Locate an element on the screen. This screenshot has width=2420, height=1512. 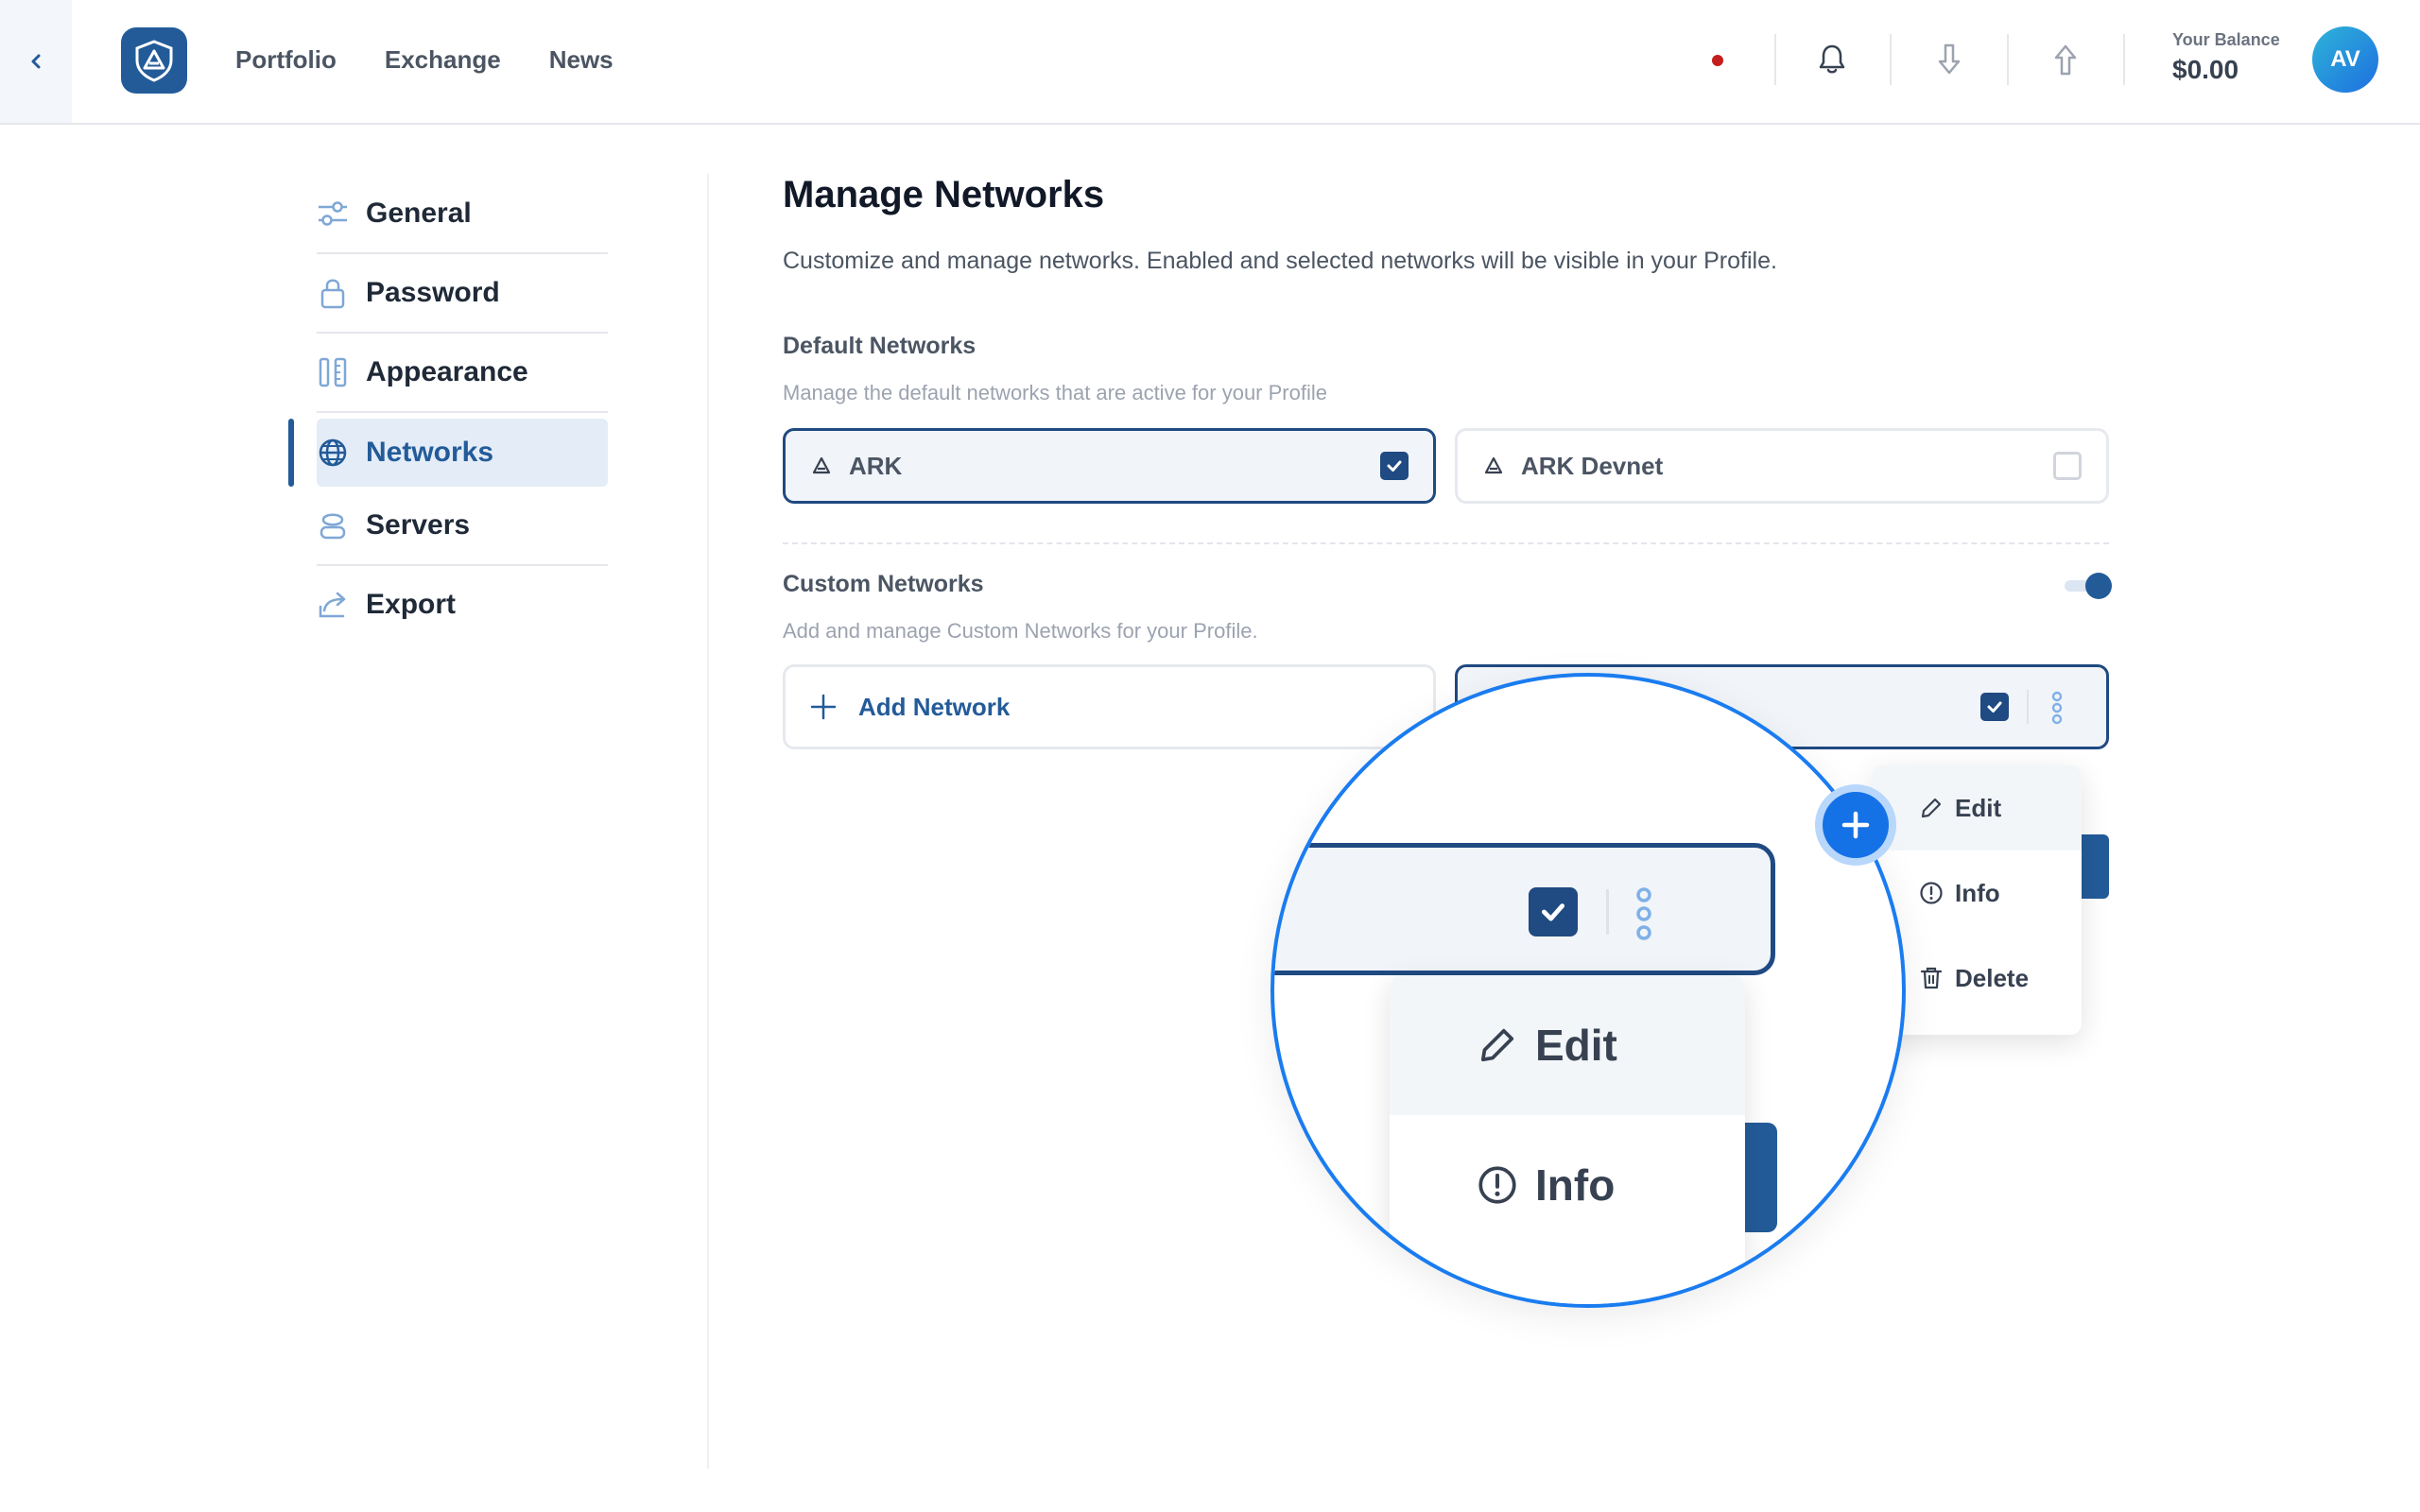
zoomed-kebab is located at coordinates (1644, 916).